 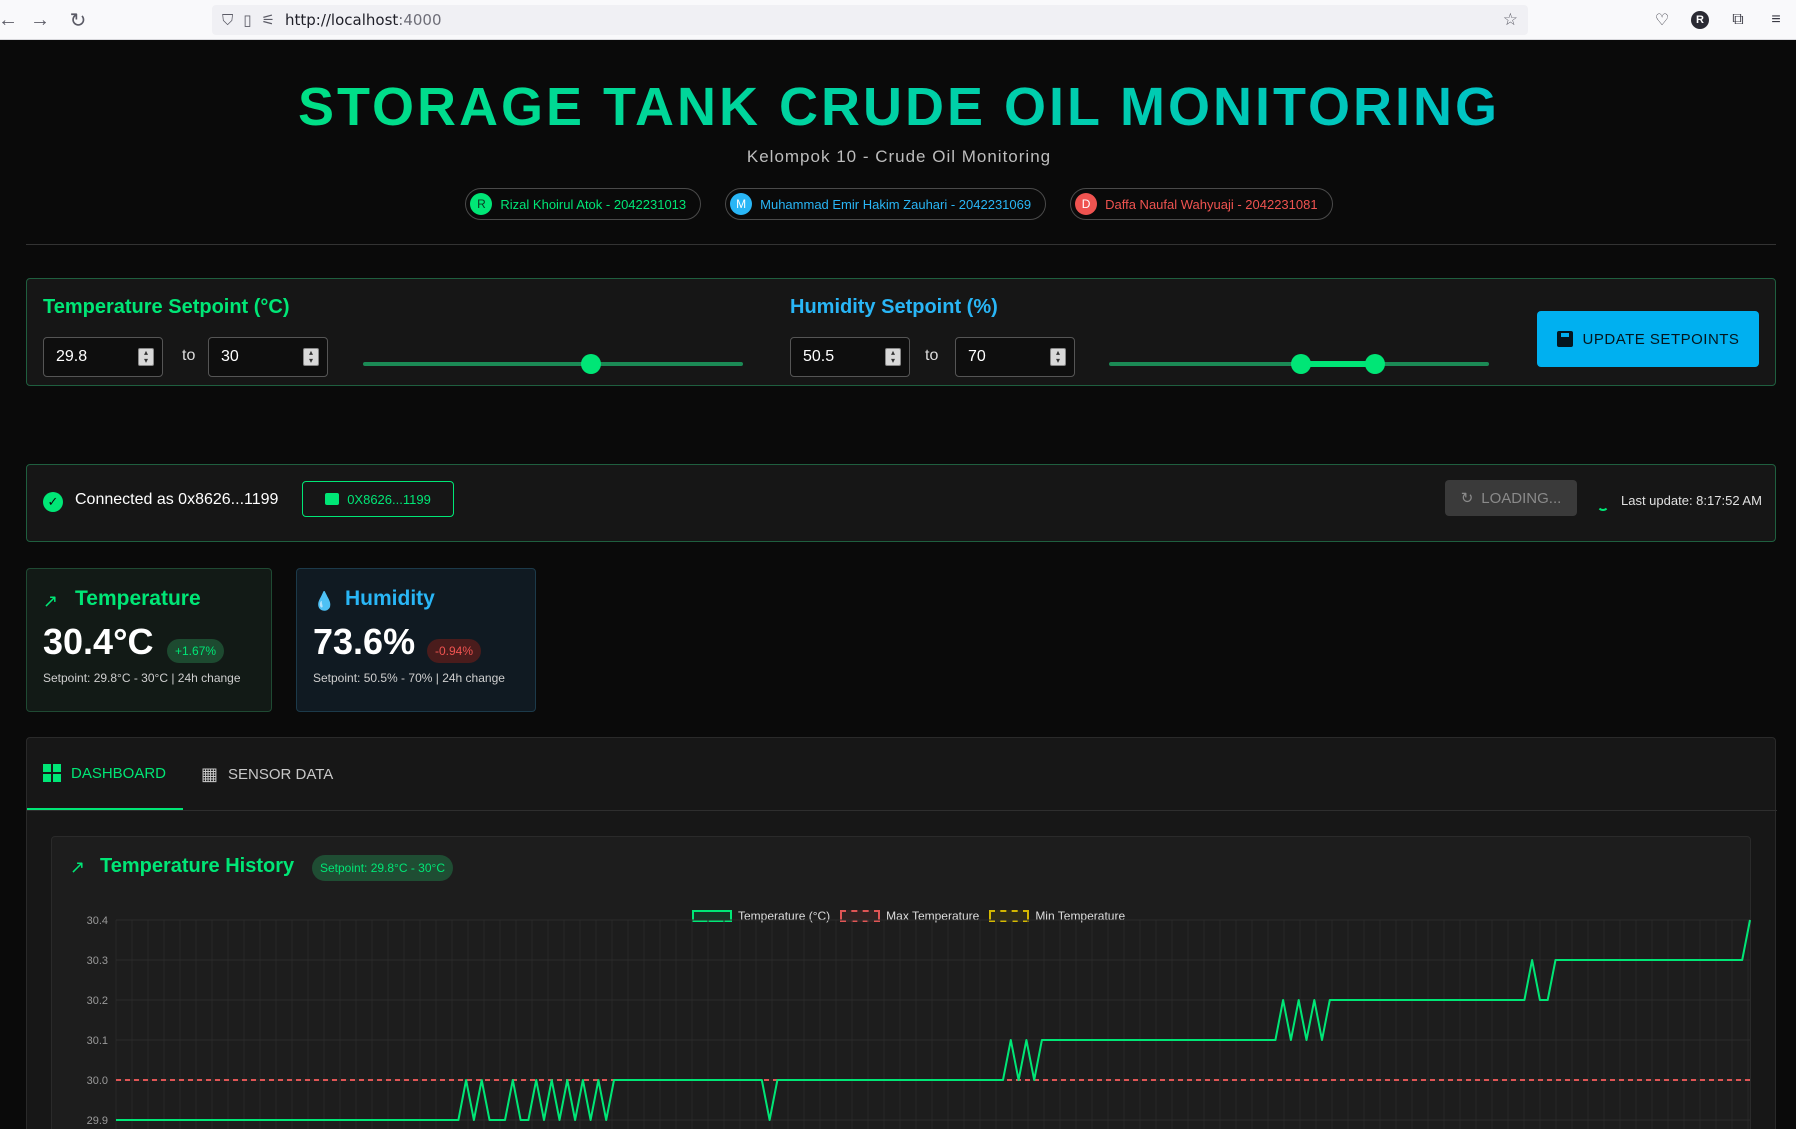 I want to click on refresh-icon: ↻, so click(x=1467, y=498).